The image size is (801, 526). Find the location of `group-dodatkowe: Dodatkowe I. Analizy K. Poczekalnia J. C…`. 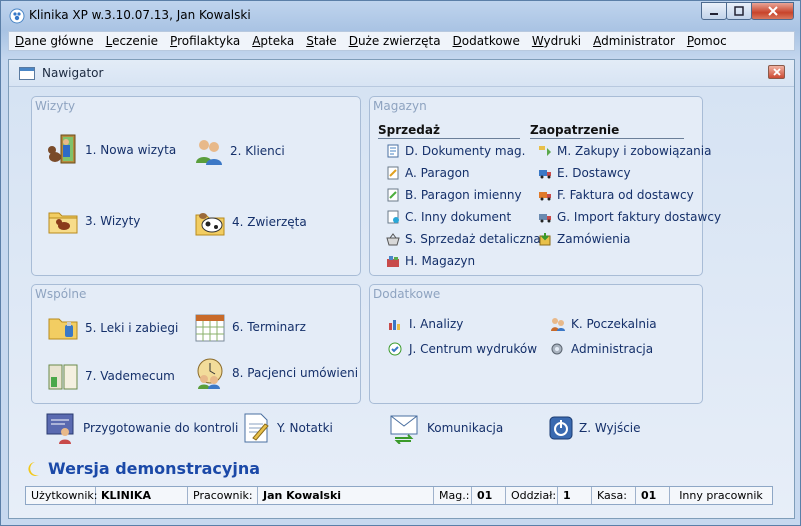

group-dodatkowe: Dodatkowe I. Analizy K. Poczekalnia J. C… is located at coordinates (536, 344).